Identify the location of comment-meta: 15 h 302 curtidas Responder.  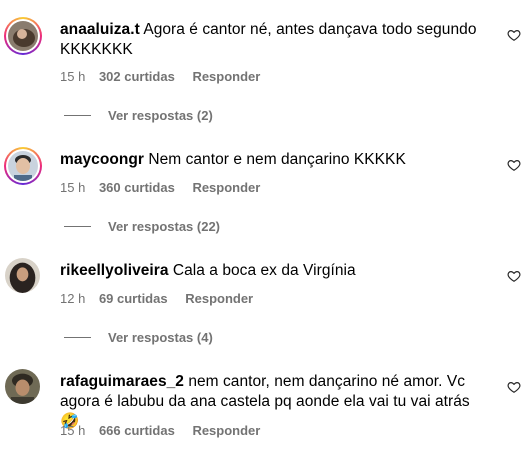
(165, 76).